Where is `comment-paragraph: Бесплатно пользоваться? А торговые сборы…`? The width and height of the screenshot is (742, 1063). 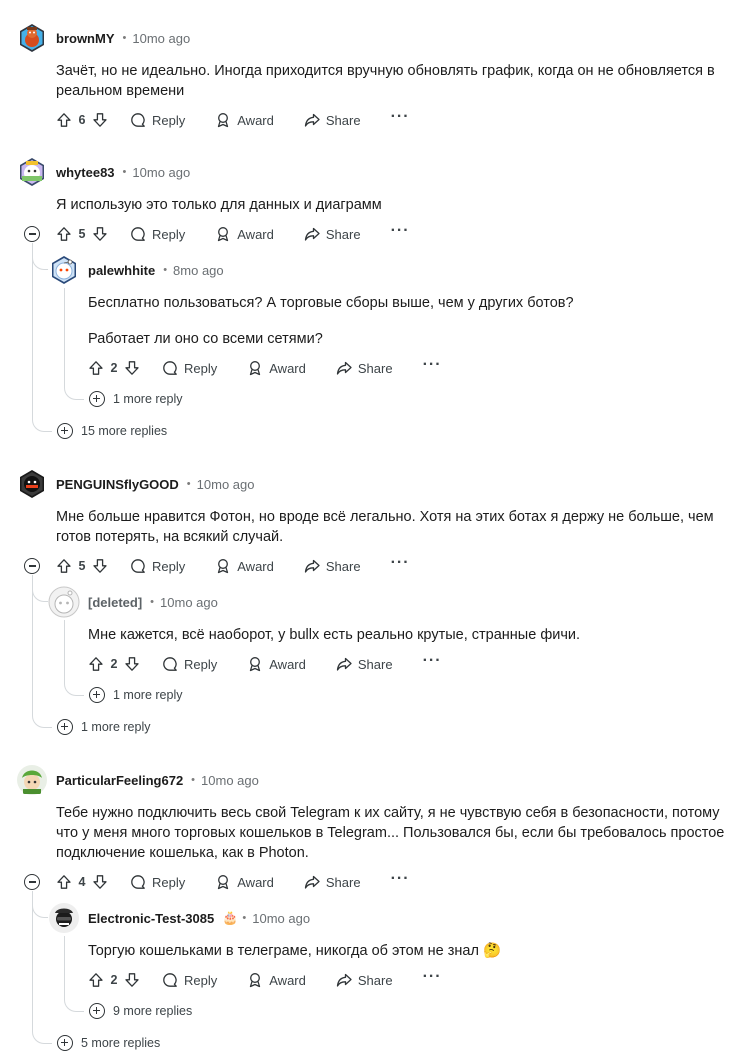
comment-paragraph: Бесплатно пользоваться? А торговые сборы… is located at coordinates (331, 303).